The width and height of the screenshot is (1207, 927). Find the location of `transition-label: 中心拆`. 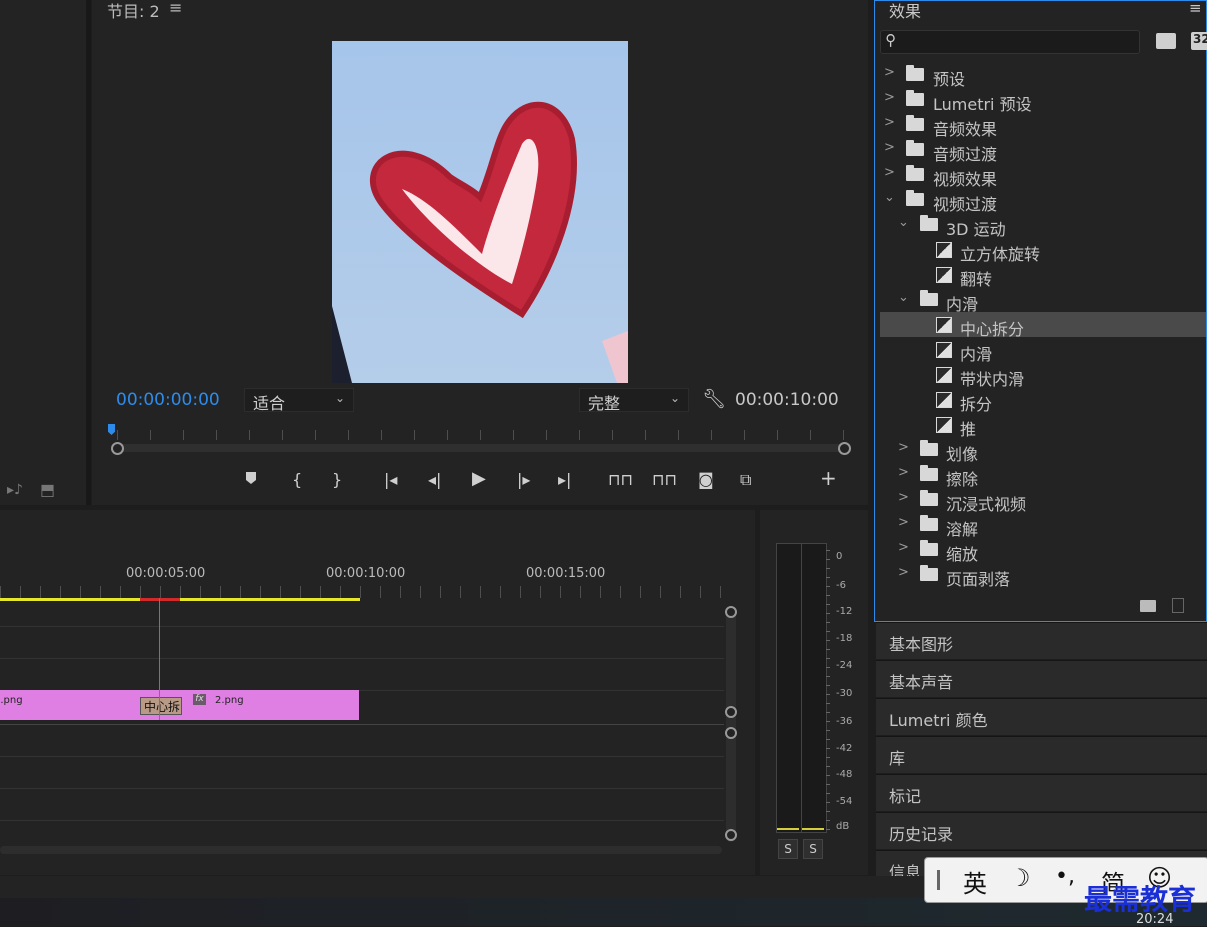

transition-label: 中心拆 is located at coordinates (162, 707).